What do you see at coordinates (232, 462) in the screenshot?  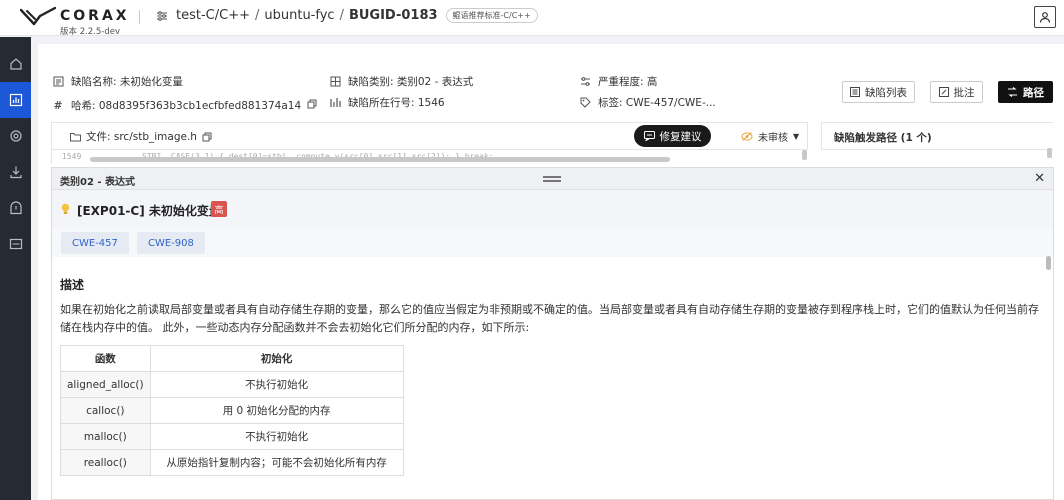 I see `table-row: realloc() 从原始指针复制内容；可能不会初始化所有内存` at bounding box center [232, 462].